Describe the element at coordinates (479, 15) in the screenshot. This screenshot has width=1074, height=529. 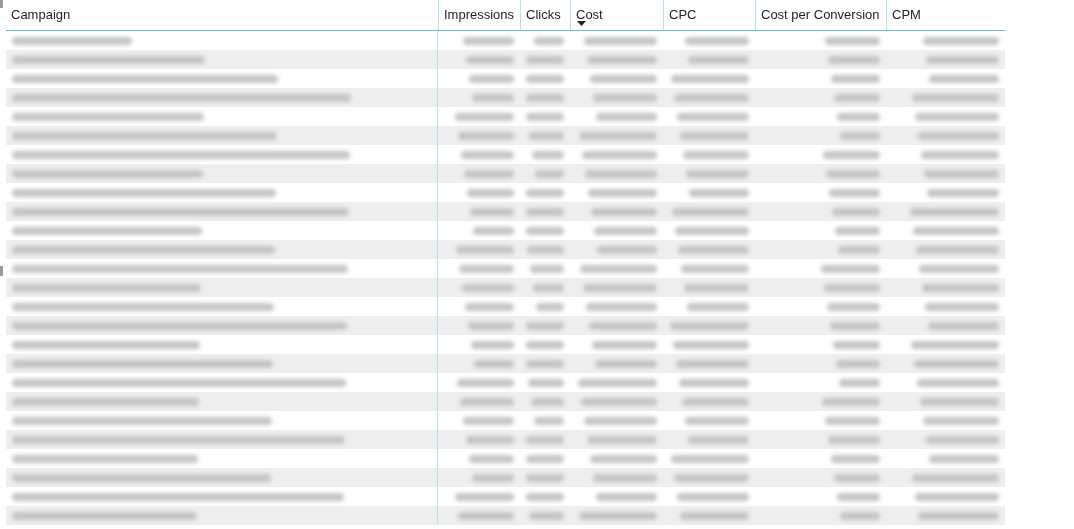
I see `column-header: Impressions` at that location.